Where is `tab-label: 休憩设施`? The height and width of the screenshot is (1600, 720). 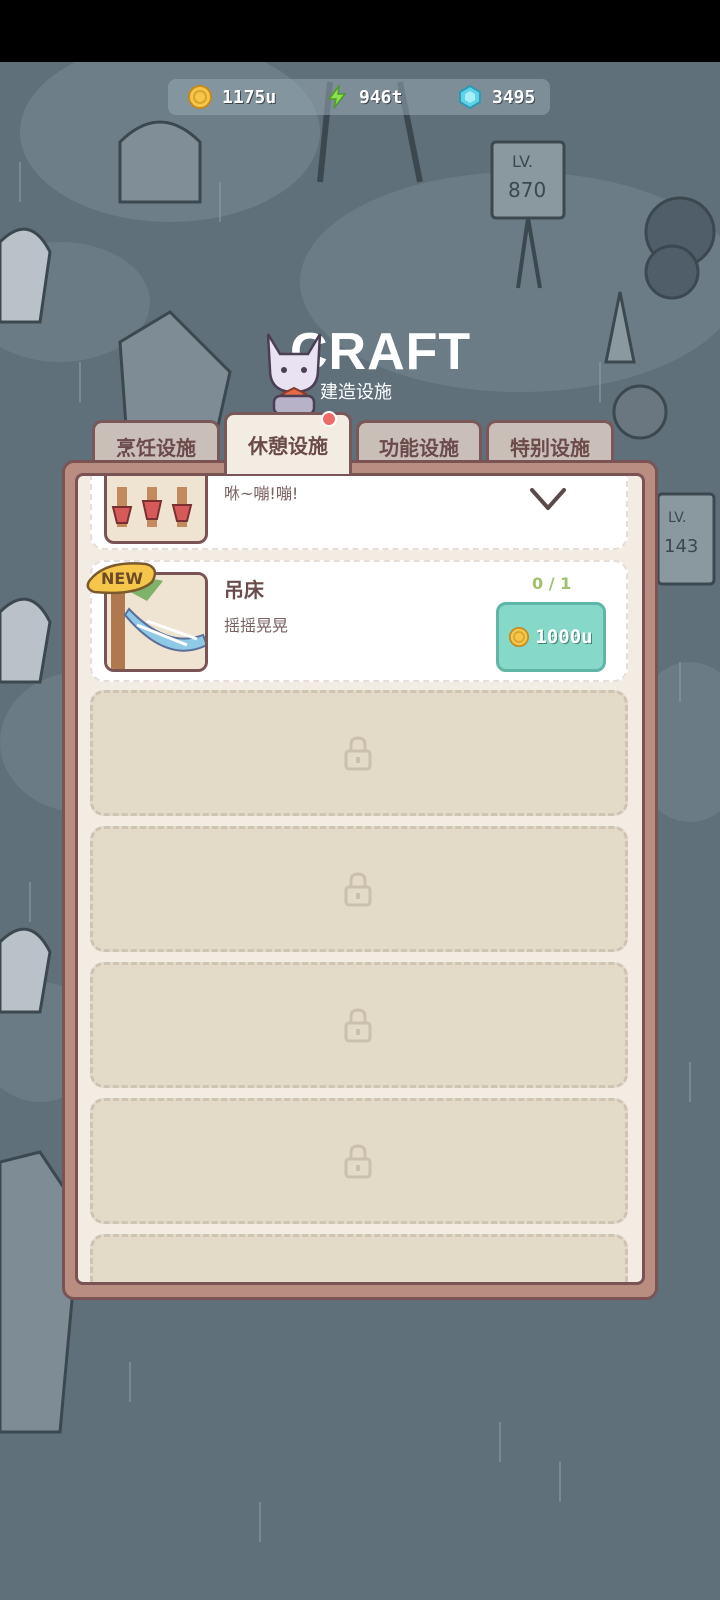 tab-label: 休憩设施 is located at coordinates (288, 446).